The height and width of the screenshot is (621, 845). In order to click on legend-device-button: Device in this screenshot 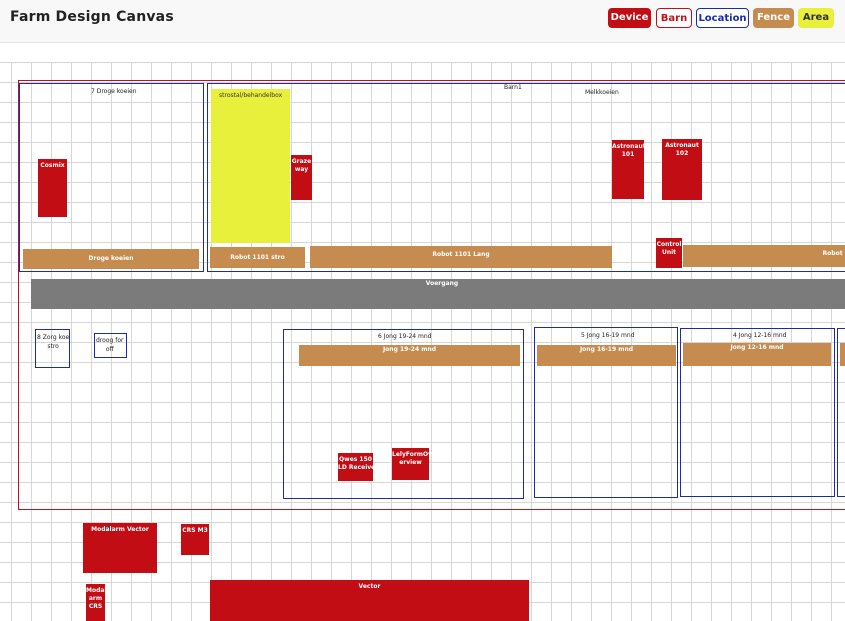, I will do `click(629, 18)`.